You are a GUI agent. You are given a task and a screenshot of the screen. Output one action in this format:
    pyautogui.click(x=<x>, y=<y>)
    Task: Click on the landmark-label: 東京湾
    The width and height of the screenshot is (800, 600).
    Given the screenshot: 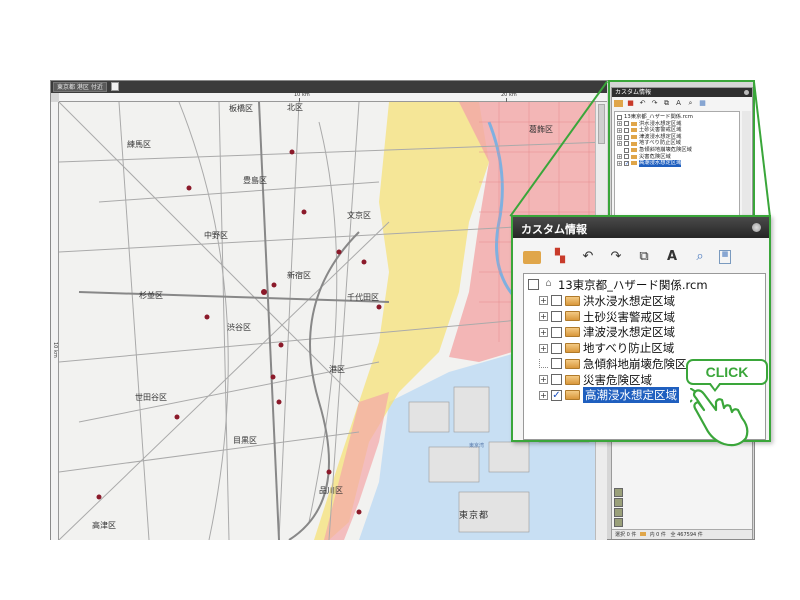 What is the action you would take?
    pyautogui.click(x=477, y=446)
    